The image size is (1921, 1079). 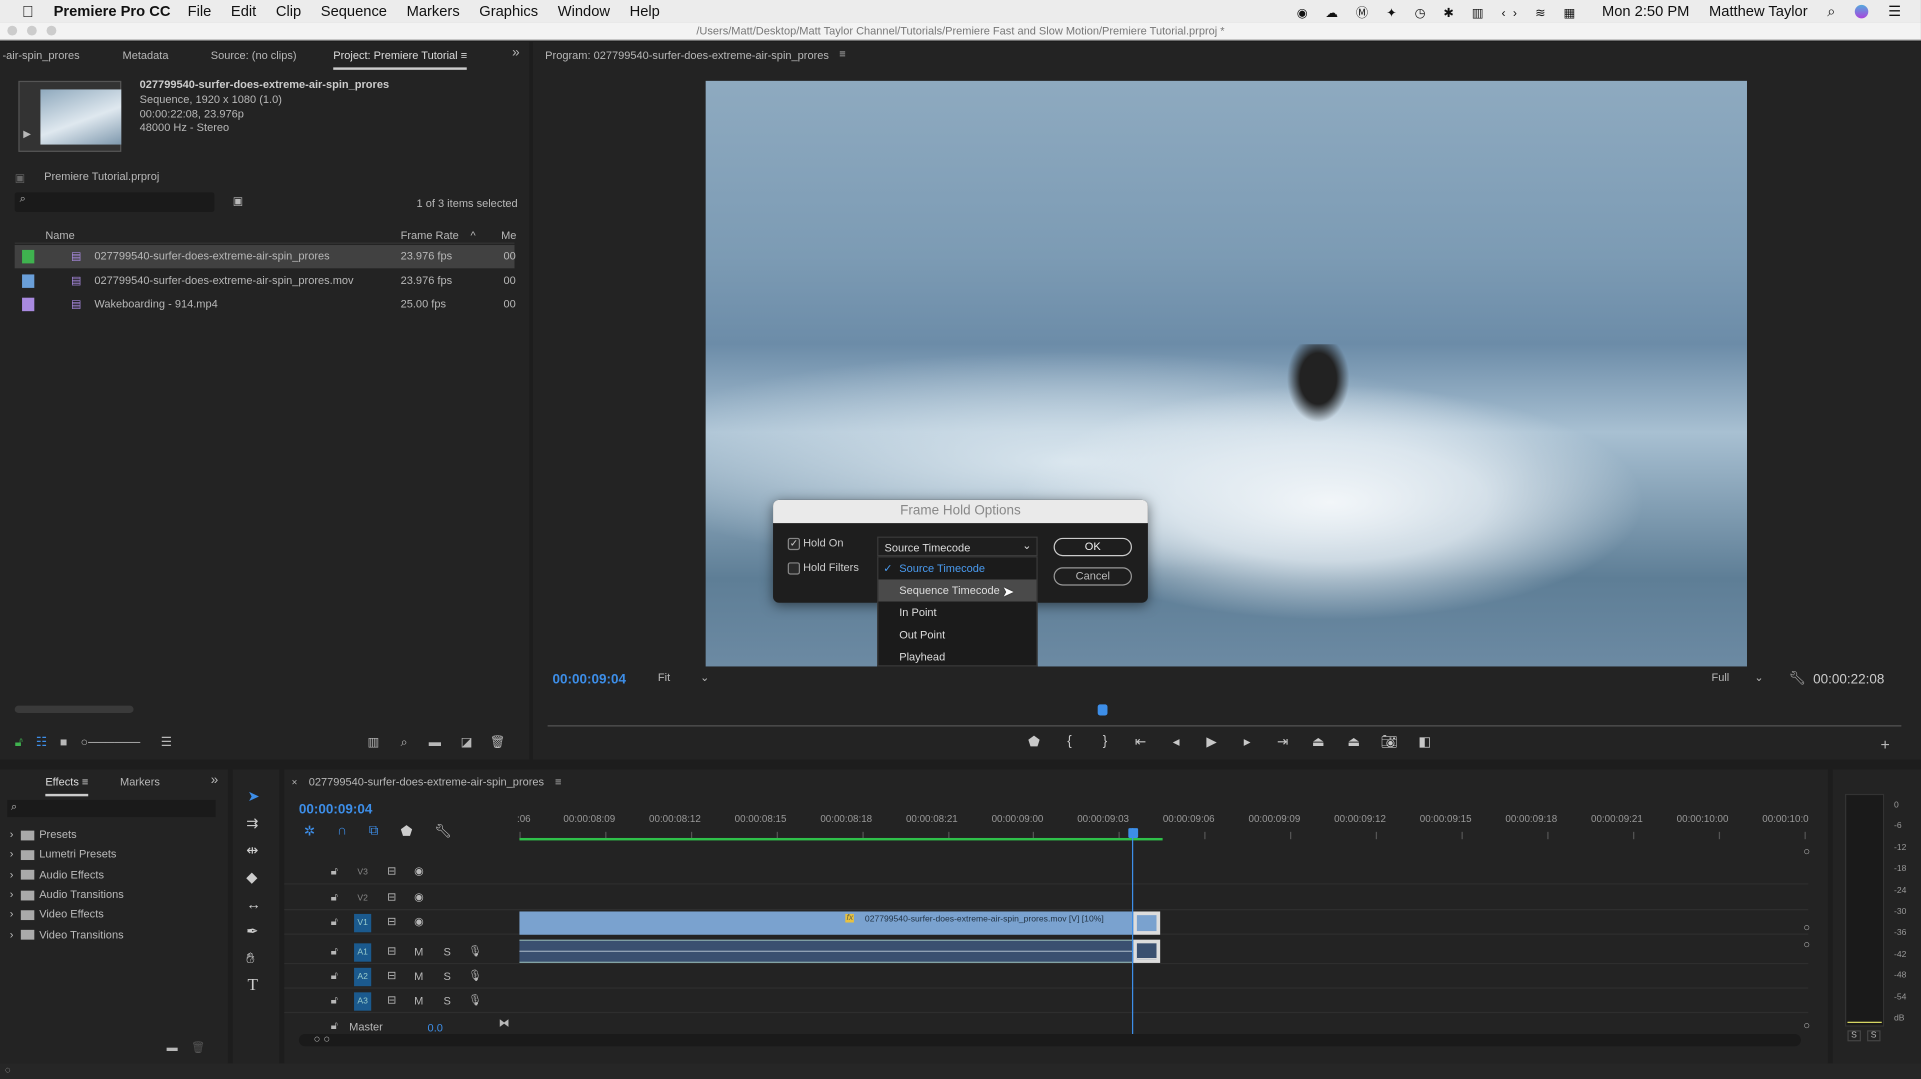 I want to click on effects-search-input: ⌕, so click(x=111, y=808).